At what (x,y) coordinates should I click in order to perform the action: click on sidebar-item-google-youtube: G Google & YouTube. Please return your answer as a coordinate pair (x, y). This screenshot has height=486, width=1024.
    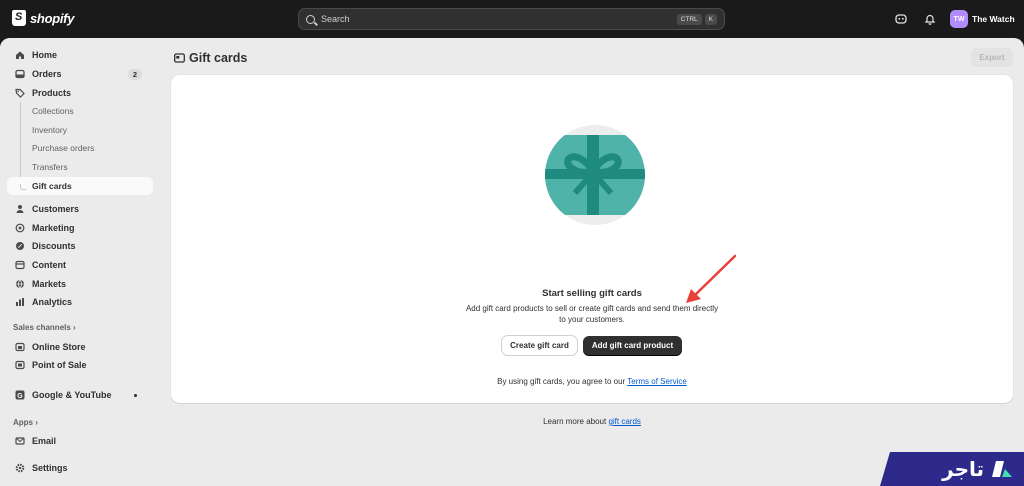
    Looking at the image, I should click on (80, 395).